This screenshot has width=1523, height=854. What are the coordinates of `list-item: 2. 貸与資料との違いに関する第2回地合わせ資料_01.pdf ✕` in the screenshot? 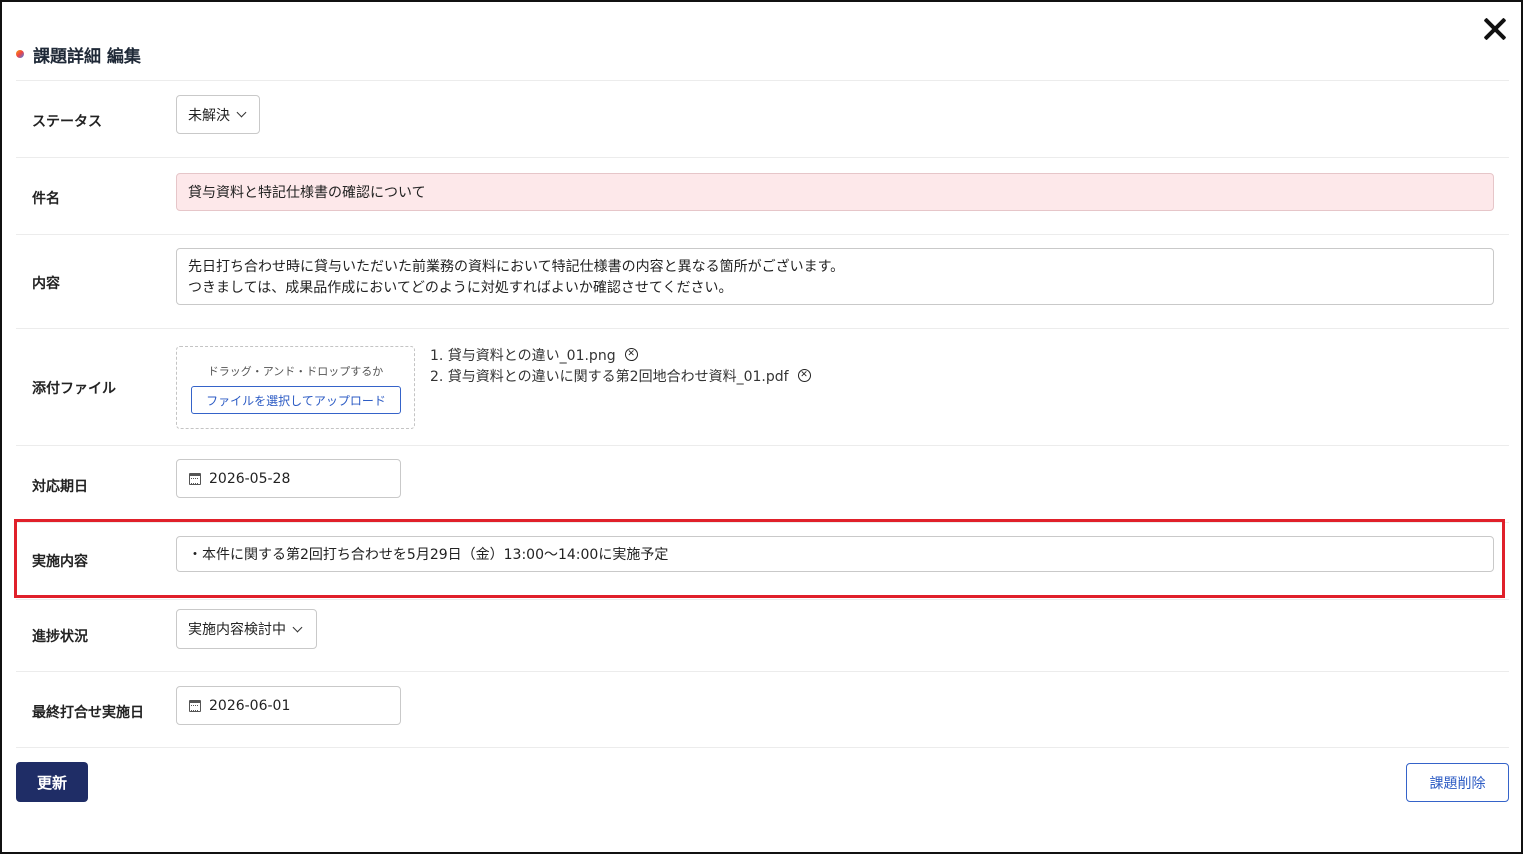 It's located at (620, 375).